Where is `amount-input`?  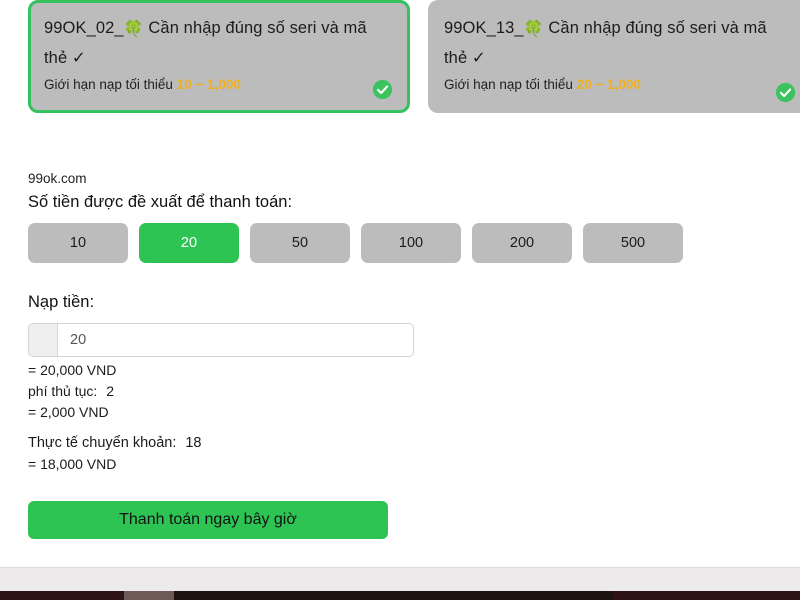
amount-input is located at coordinates (235, 340).